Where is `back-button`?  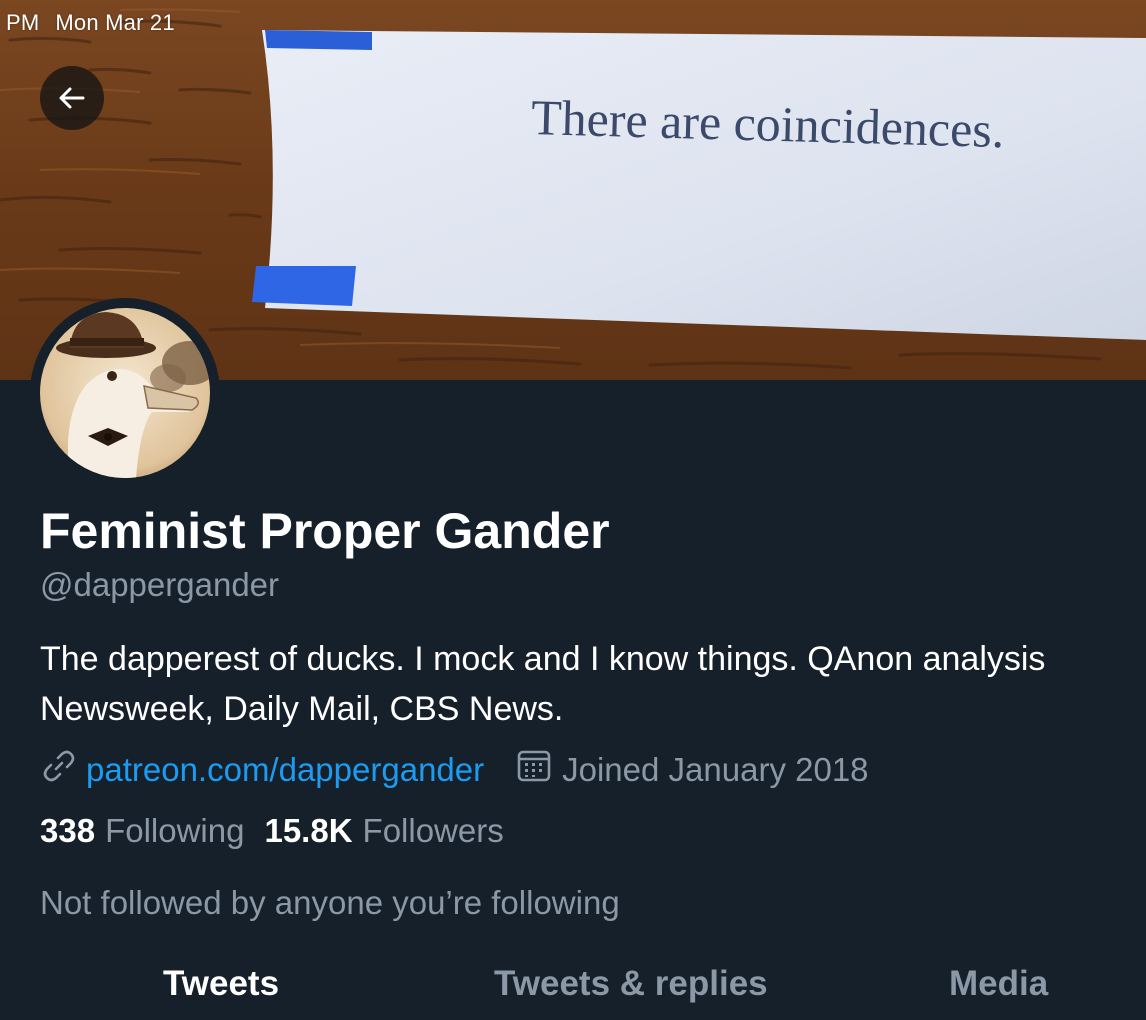 back-button is located at coordinates (72, 98).